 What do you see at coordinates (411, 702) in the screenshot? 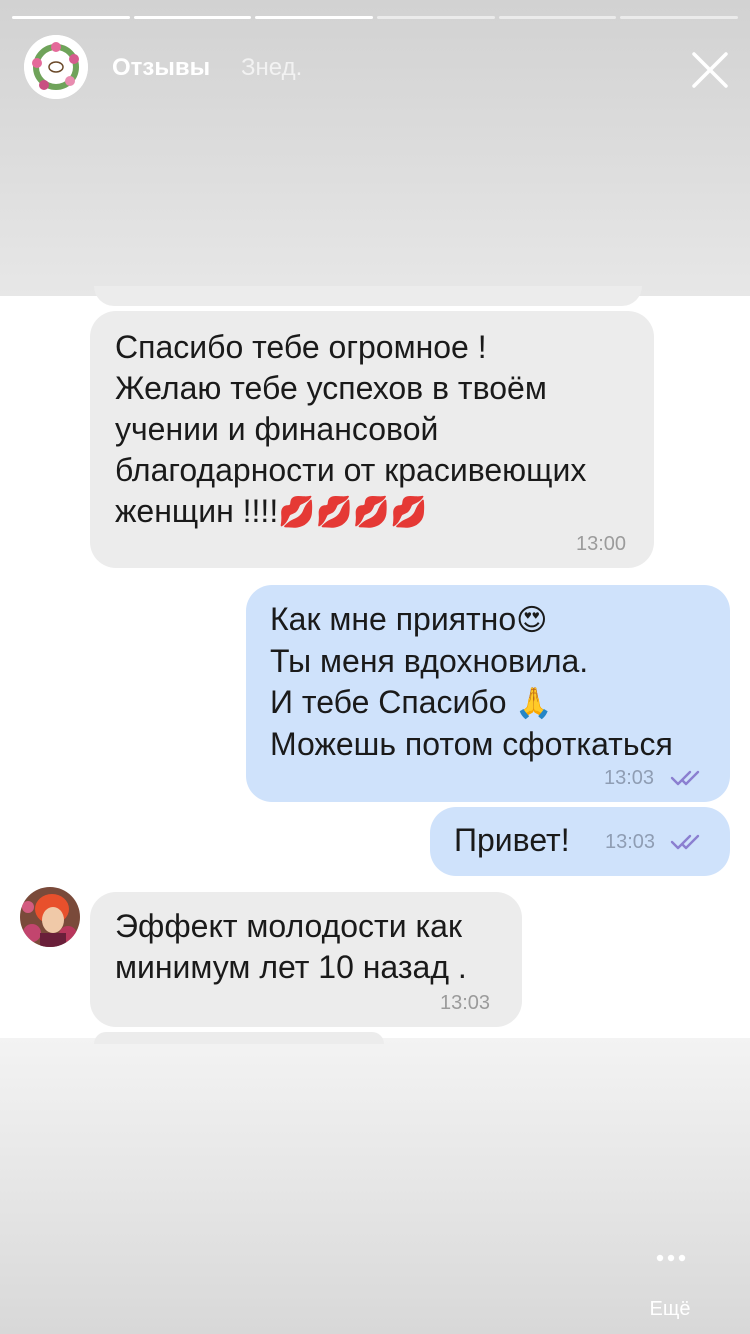
I see `message-line: И тебе Спасибо 🙏` at bounding box center [411, 702].